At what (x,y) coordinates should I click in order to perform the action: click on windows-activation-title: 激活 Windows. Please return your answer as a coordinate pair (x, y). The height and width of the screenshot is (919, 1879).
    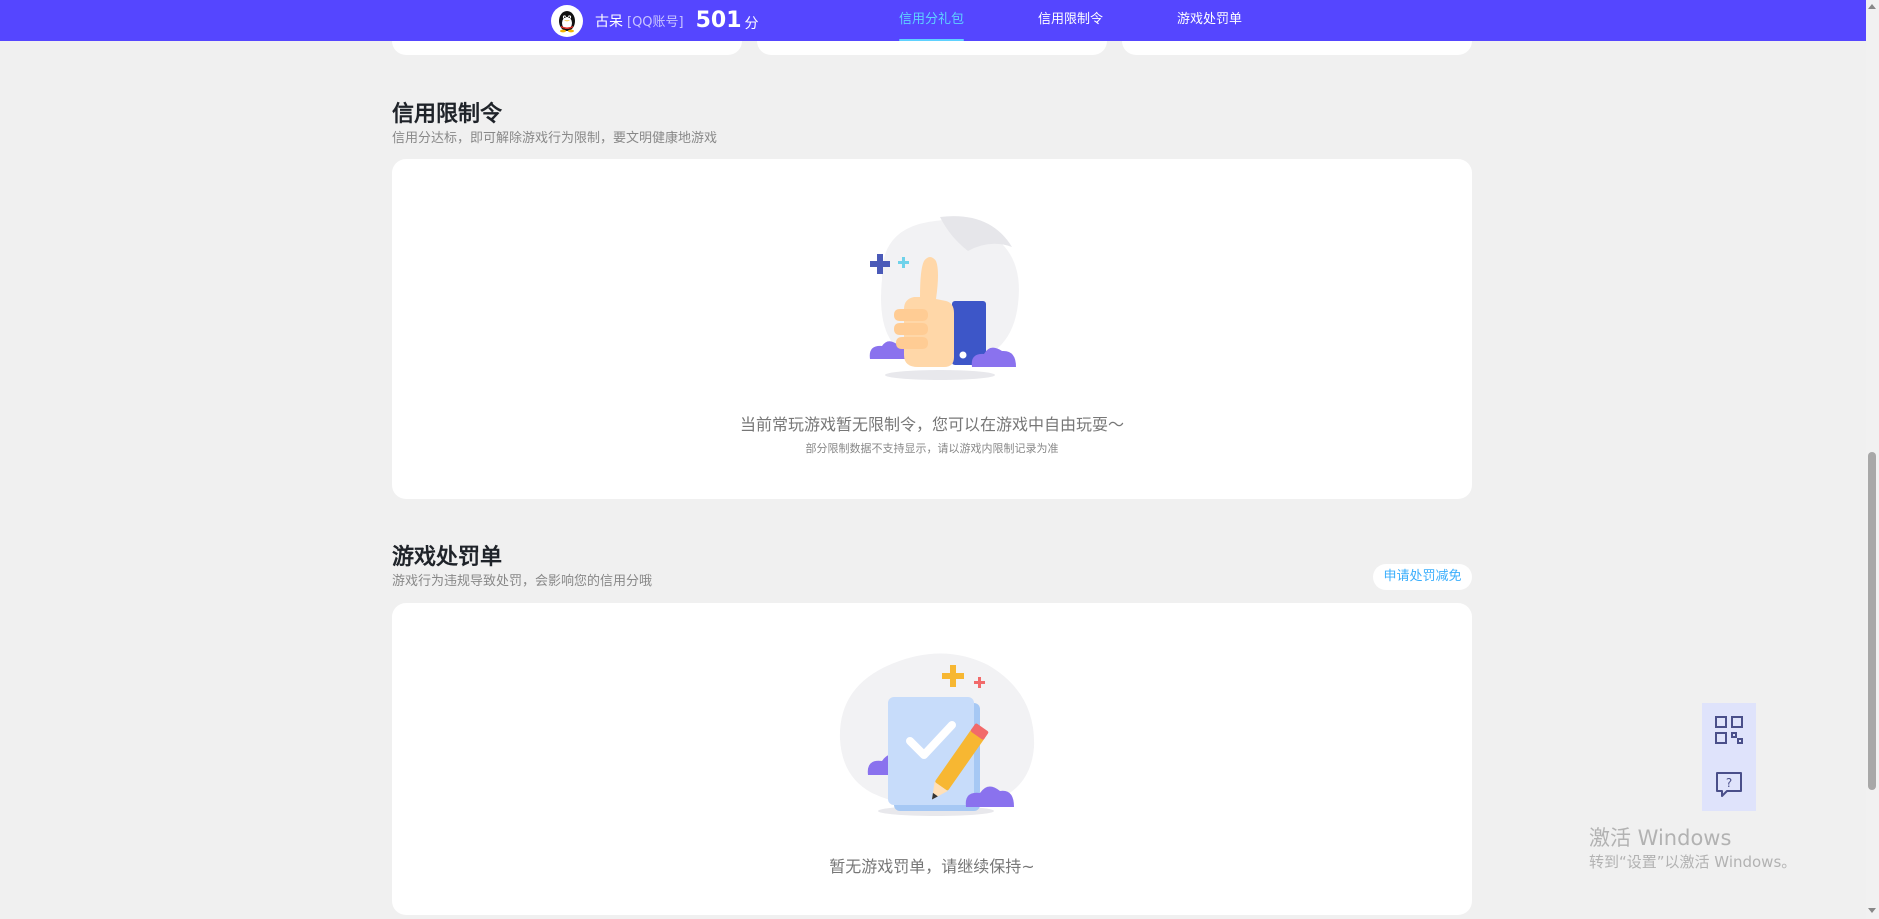
    Looking at the image, I should click on (1660, 838).